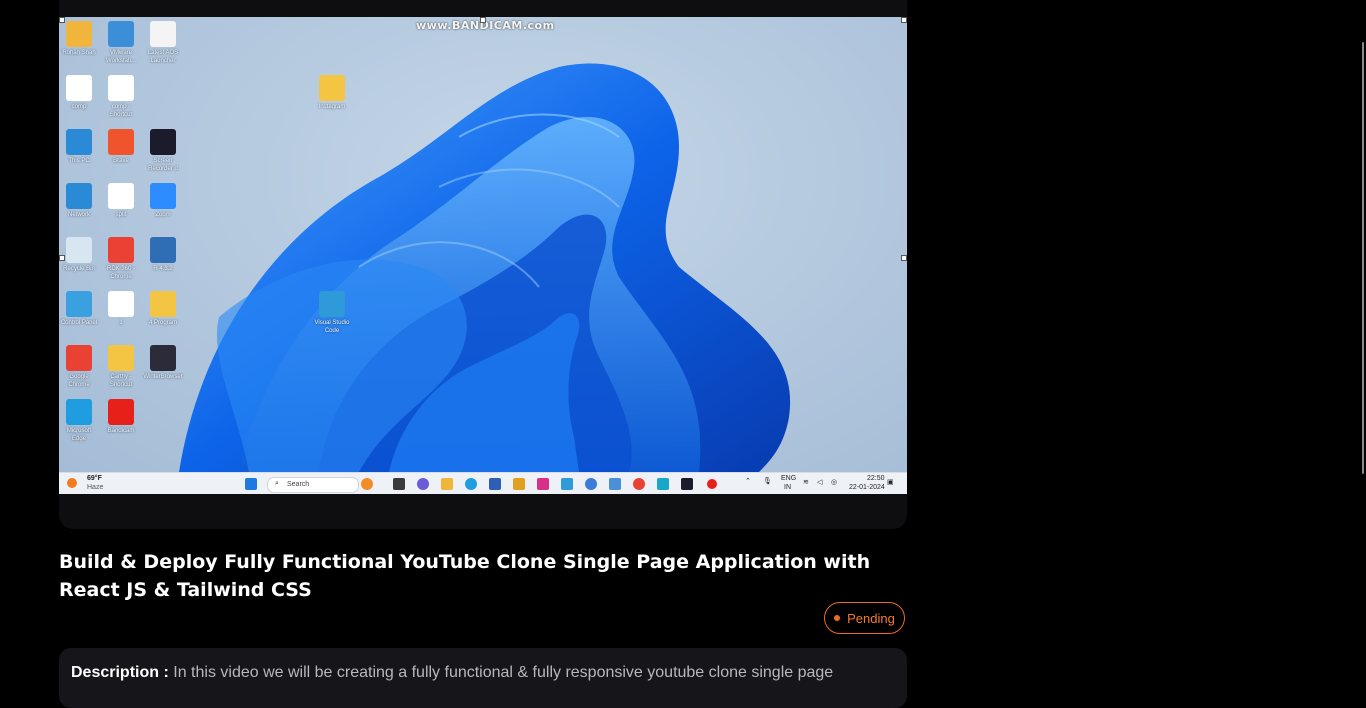 This screenshot has height=708, width=1366. What do you see at coordinates (806, 482) in the screenshot?
I see `wifi-icon: ≋` at bounding box center [806, 482].